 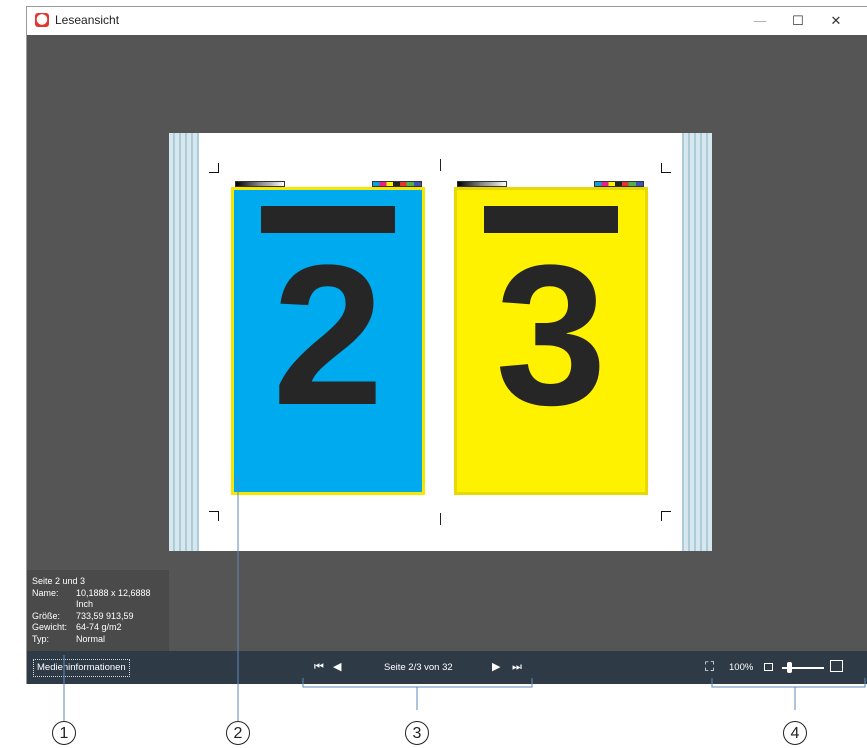 What do you see at coordinates (417, 733) in the screenshot?
I see `callout-3: 3` at bounding box center [417, 733].